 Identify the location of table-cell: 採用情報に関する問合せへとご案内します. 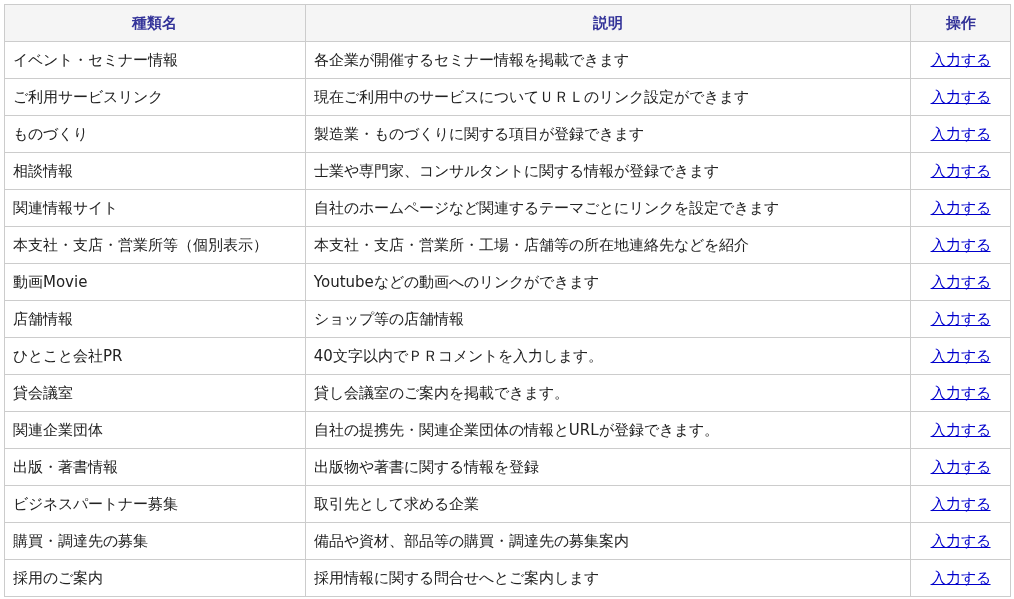
(608, 578).